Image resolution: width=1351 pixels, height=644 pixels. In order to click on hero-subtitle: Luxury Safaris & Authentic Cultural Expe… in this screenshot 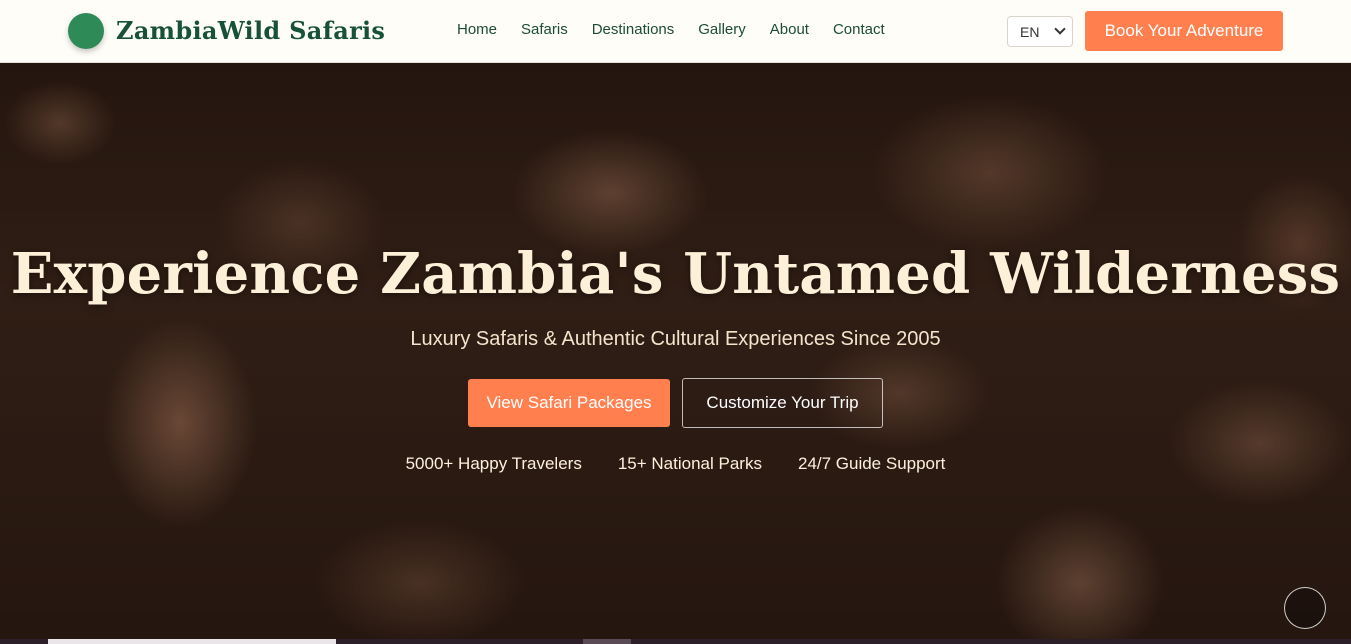, I will do `click(675, 339)`.